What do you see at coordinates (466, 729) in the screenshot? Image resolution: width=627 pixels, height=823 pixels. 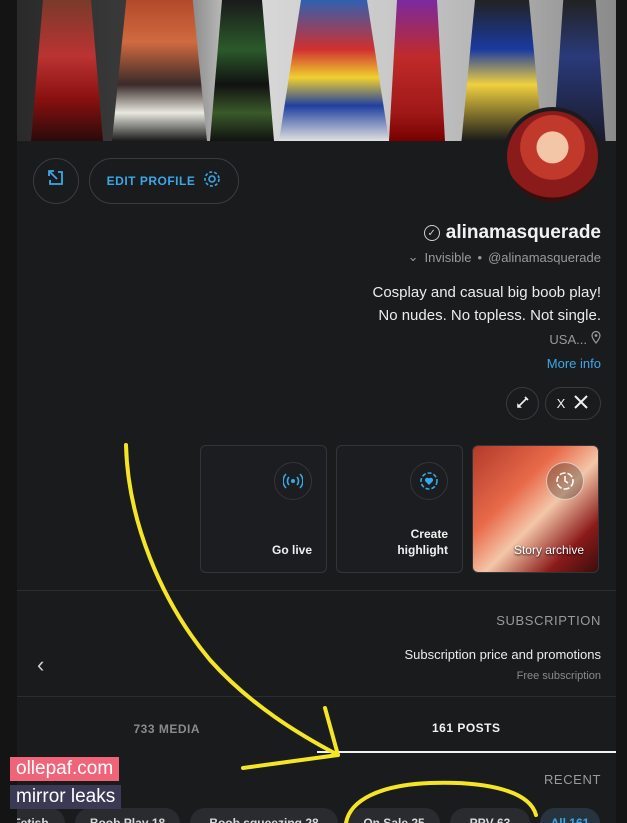 I see `tab-posts: 161 POSTS` at bounding box center [466, 729].